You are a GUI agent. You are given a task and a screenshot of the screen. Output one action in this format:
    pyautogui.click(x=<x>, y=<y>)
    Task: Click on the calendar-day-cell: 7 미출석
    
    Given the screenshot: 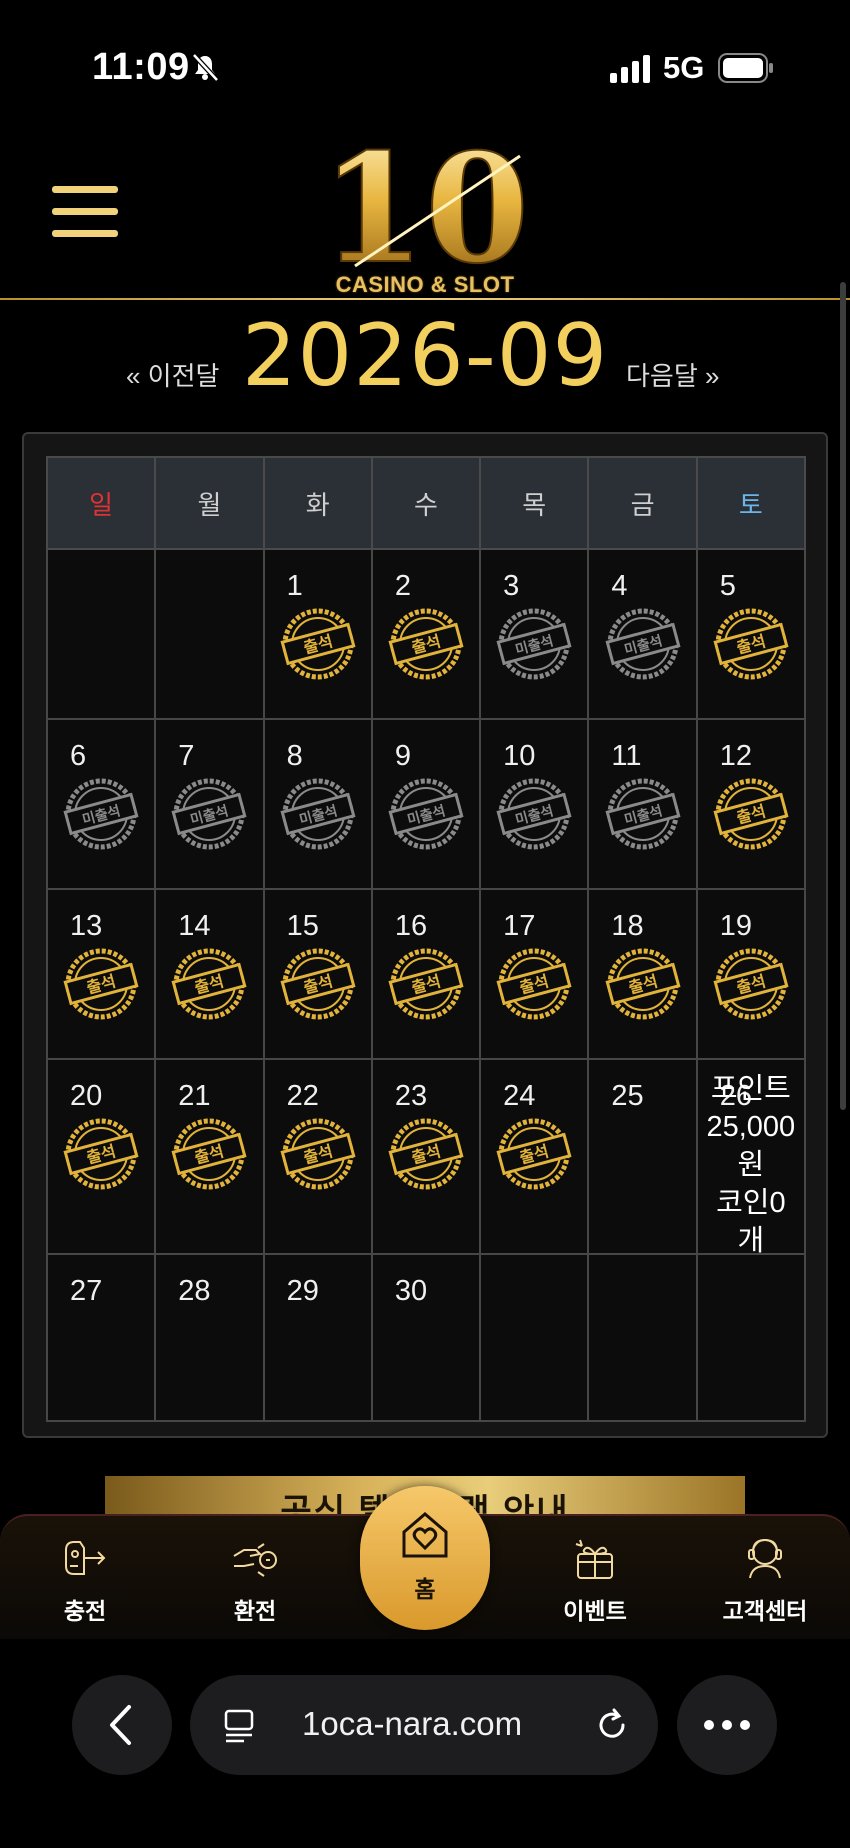 What is the action you would take?
    pyautogui.click(x=209, y=804)
    